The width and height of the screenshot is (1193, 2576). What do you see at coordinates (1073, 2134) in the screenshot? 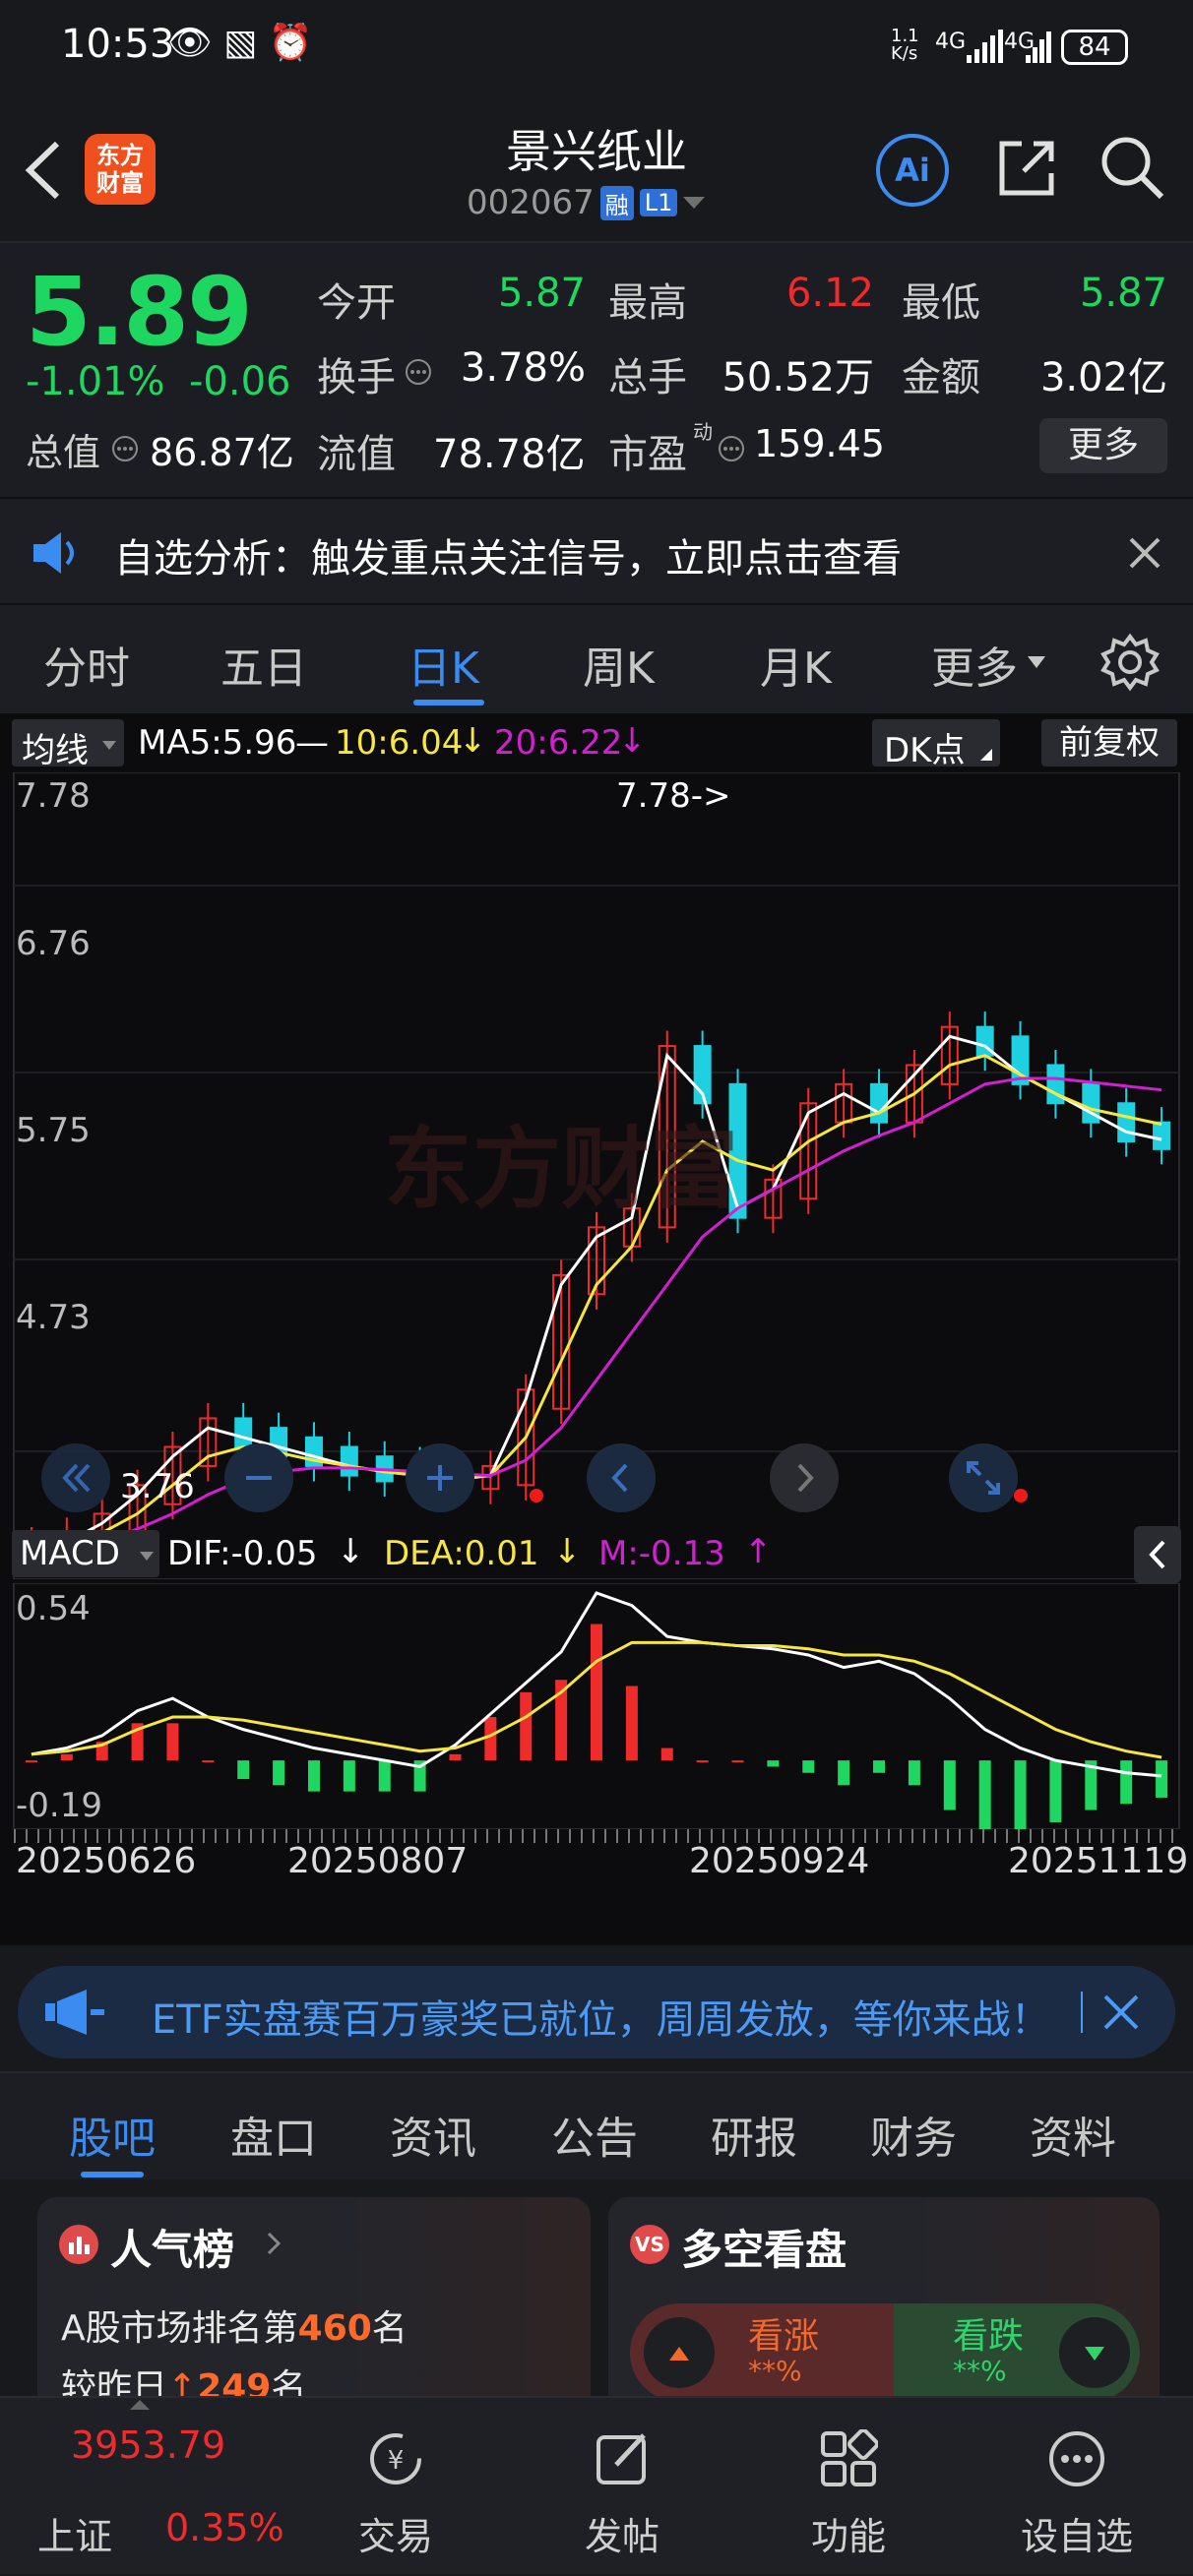
I see `tab-profile: 资料` at bounding box center [1073, 2134].